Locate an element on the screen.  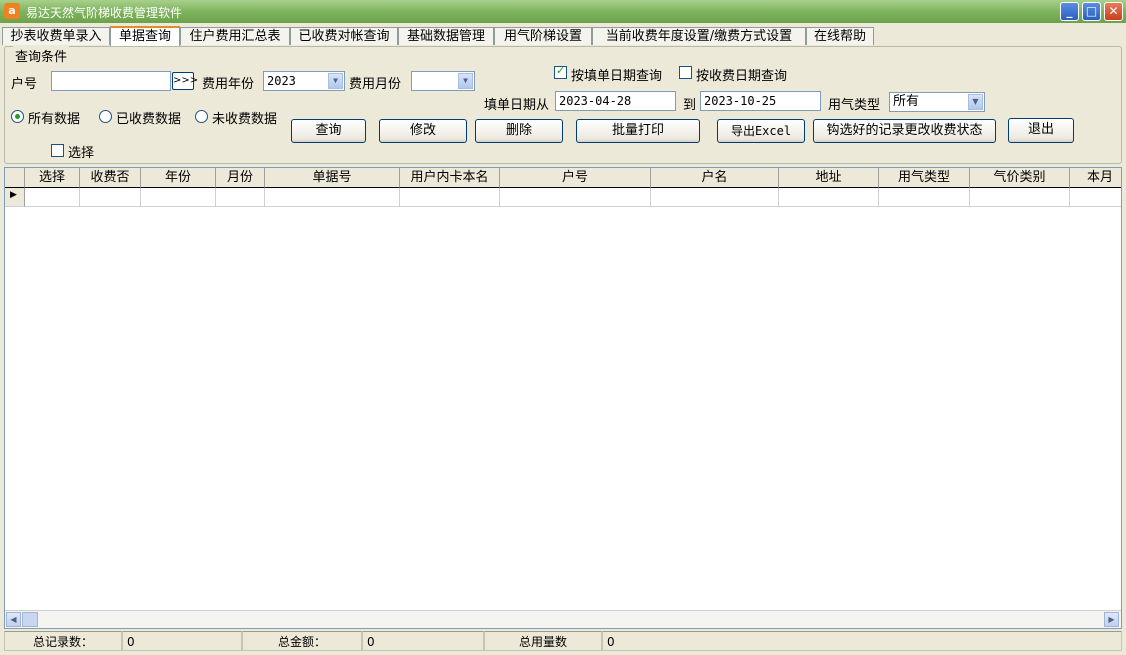
column-header: 用气类型 is located at coordinates (924, 178).